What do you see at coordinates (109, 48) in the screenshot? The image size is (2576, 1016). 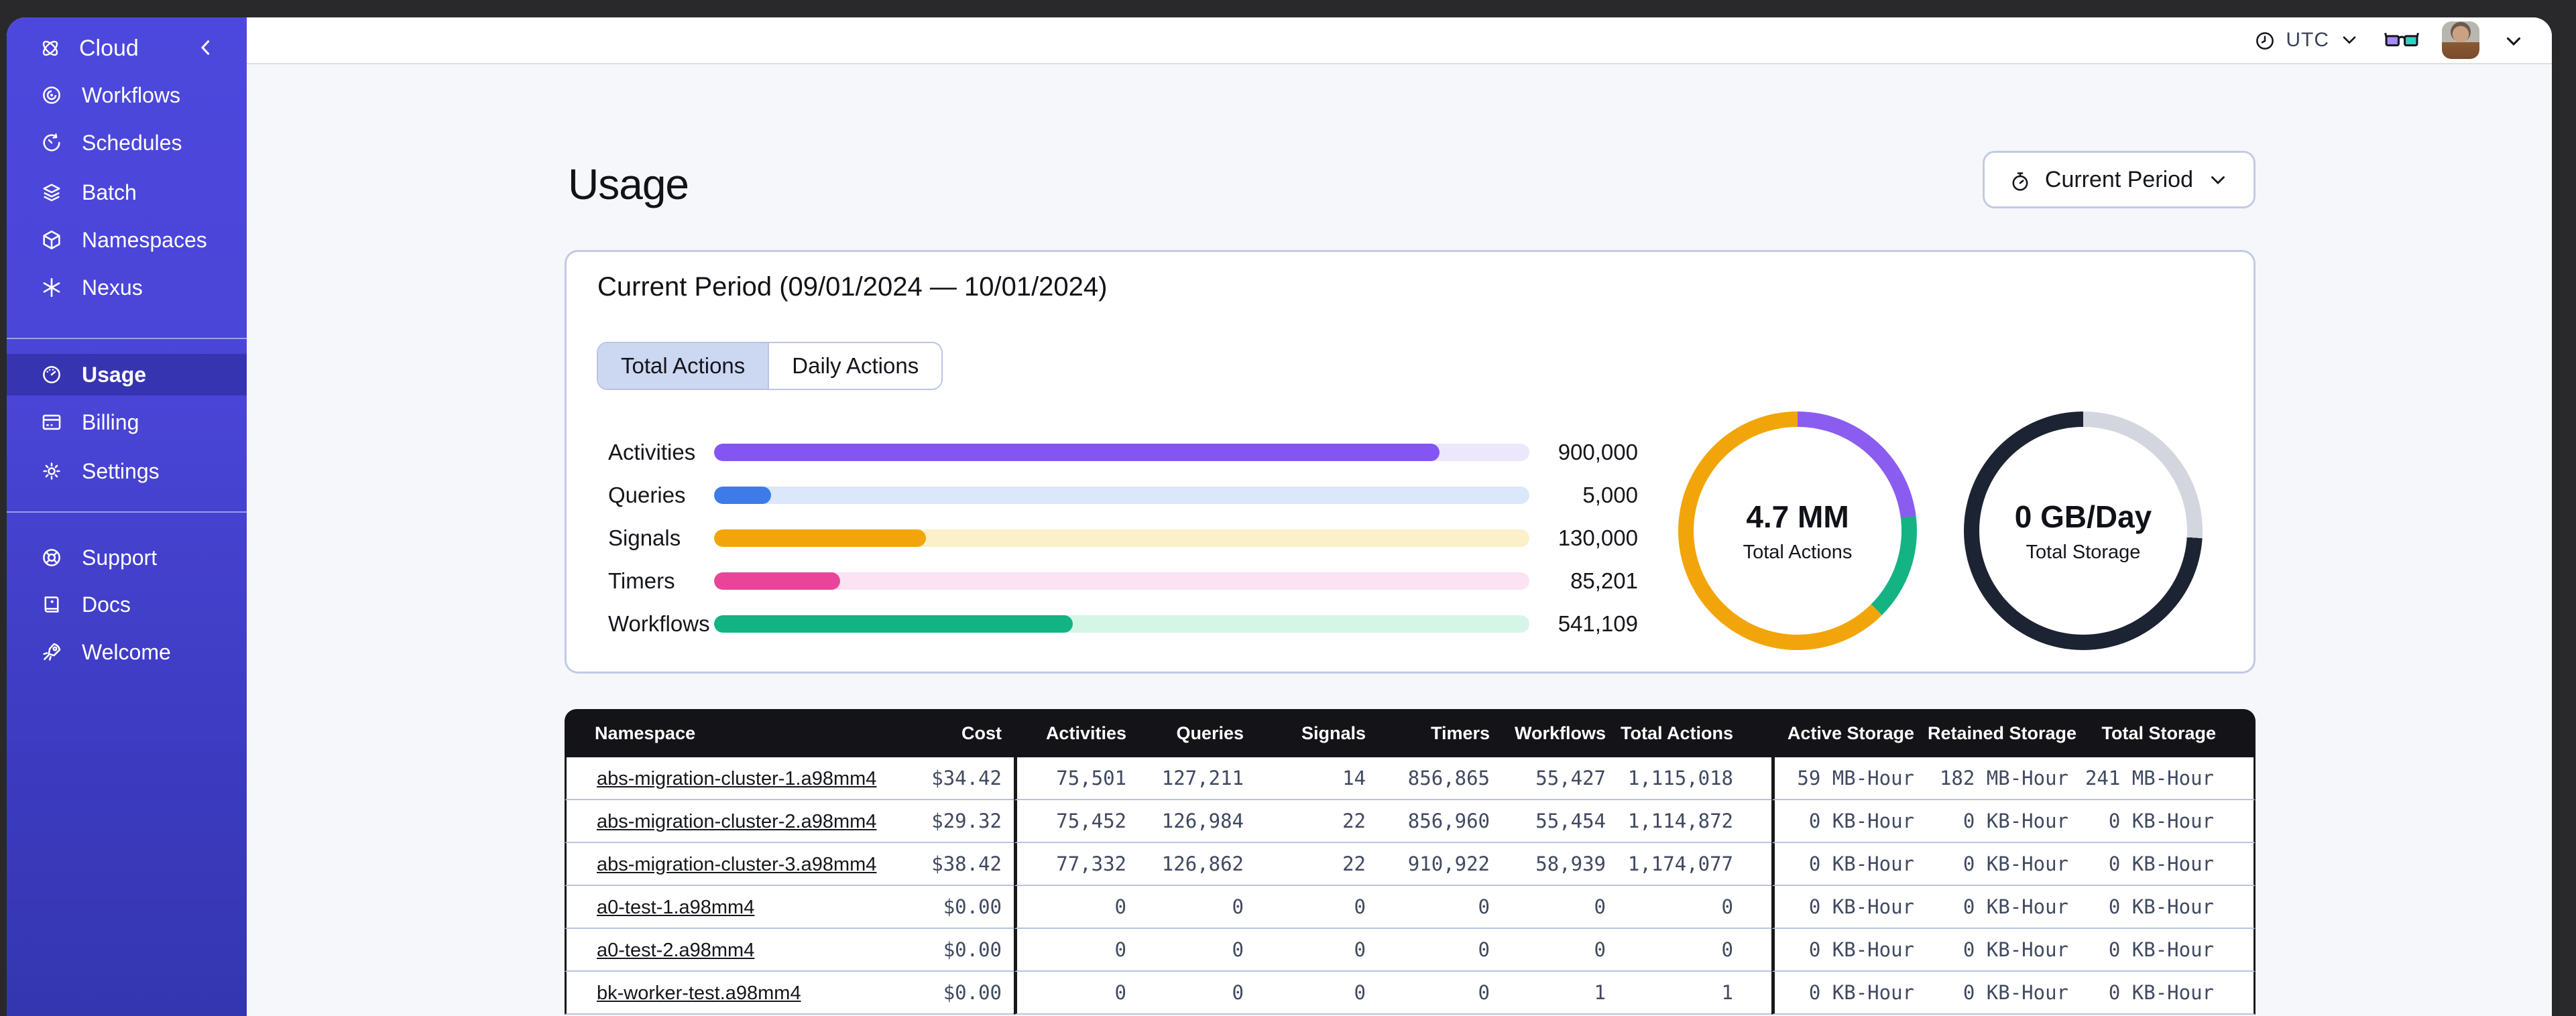 I see `sidebar-brand-label: Cloud` at bounding box center [109, 48].